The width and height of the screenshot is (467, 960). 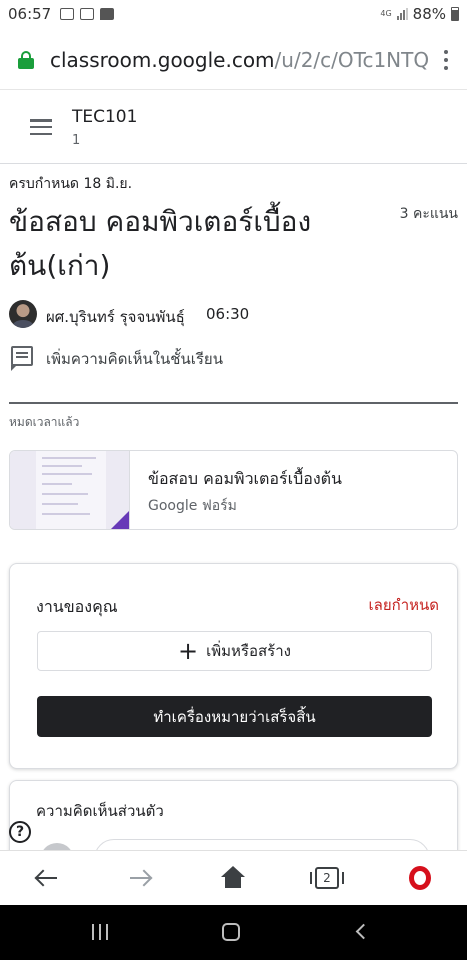 What do you see at coordinates (233, 127) in the screenshot?
I see `app-header: TEC101 1` at bounding box center [233, 127].